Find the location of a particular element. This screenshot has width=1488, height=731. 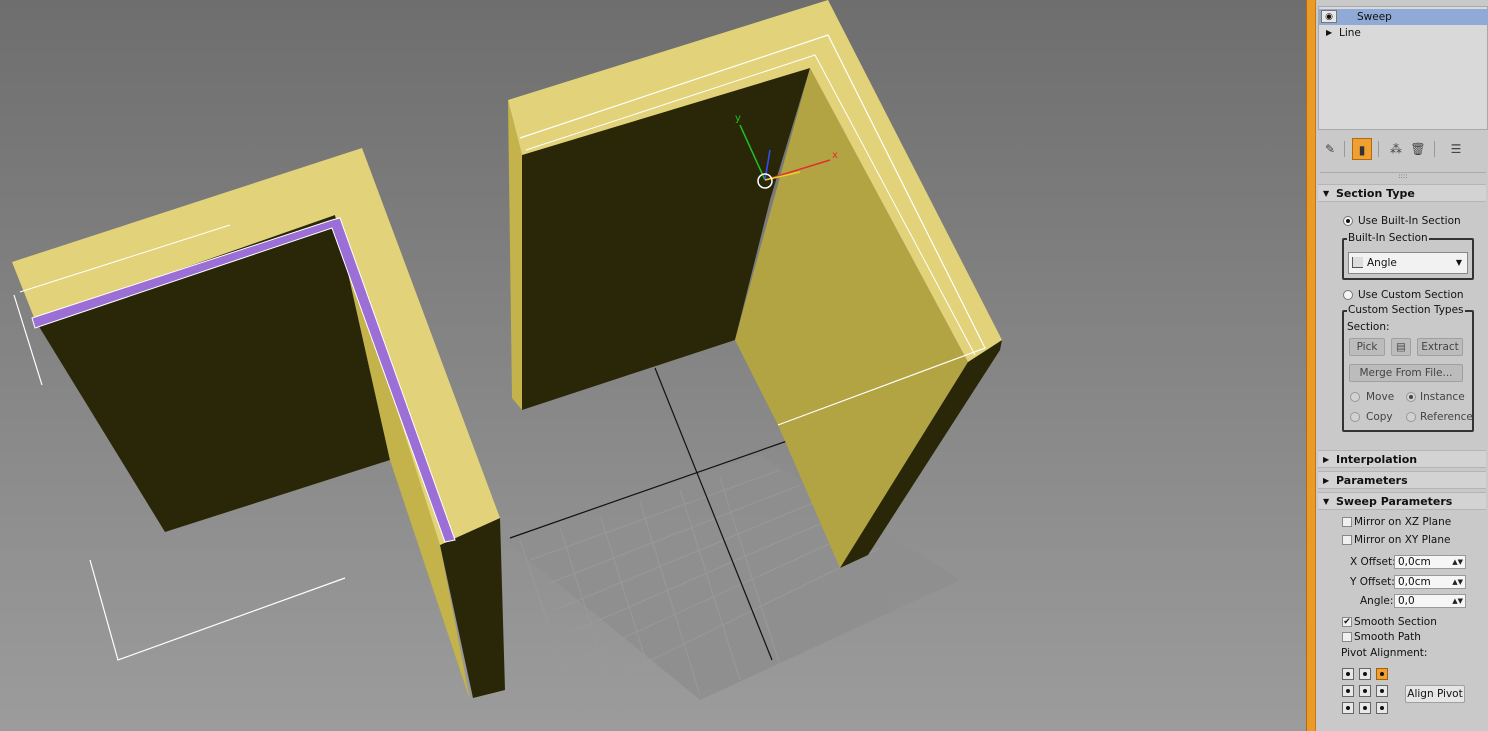

remove-modifier-icon: 🗑 is located at coordinates (1418, 149).